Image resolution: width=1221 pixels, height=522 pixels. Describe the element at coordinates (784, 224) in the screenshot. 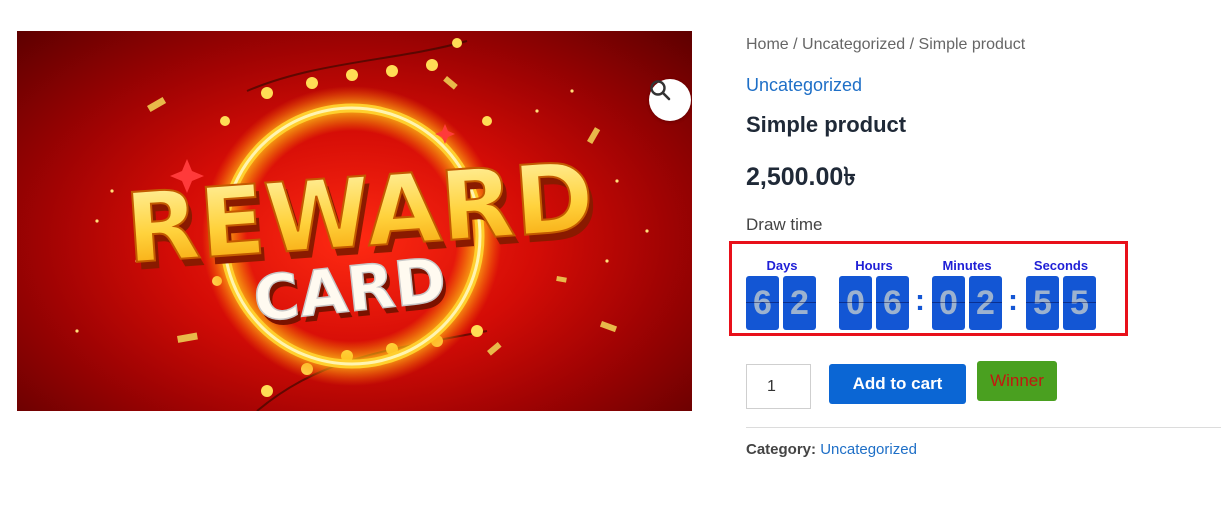

I see `draw-time-label: Draw time` at that location.